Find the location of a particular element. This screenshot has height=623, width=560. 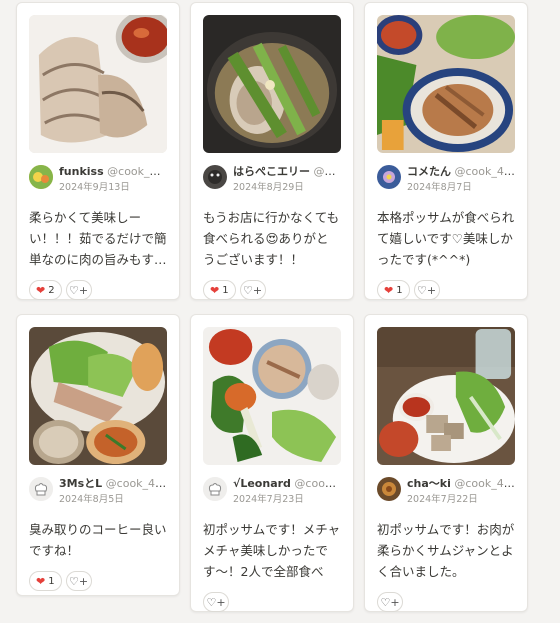

post-date: 2024年9月13日 is located at coordinates (94, 187).